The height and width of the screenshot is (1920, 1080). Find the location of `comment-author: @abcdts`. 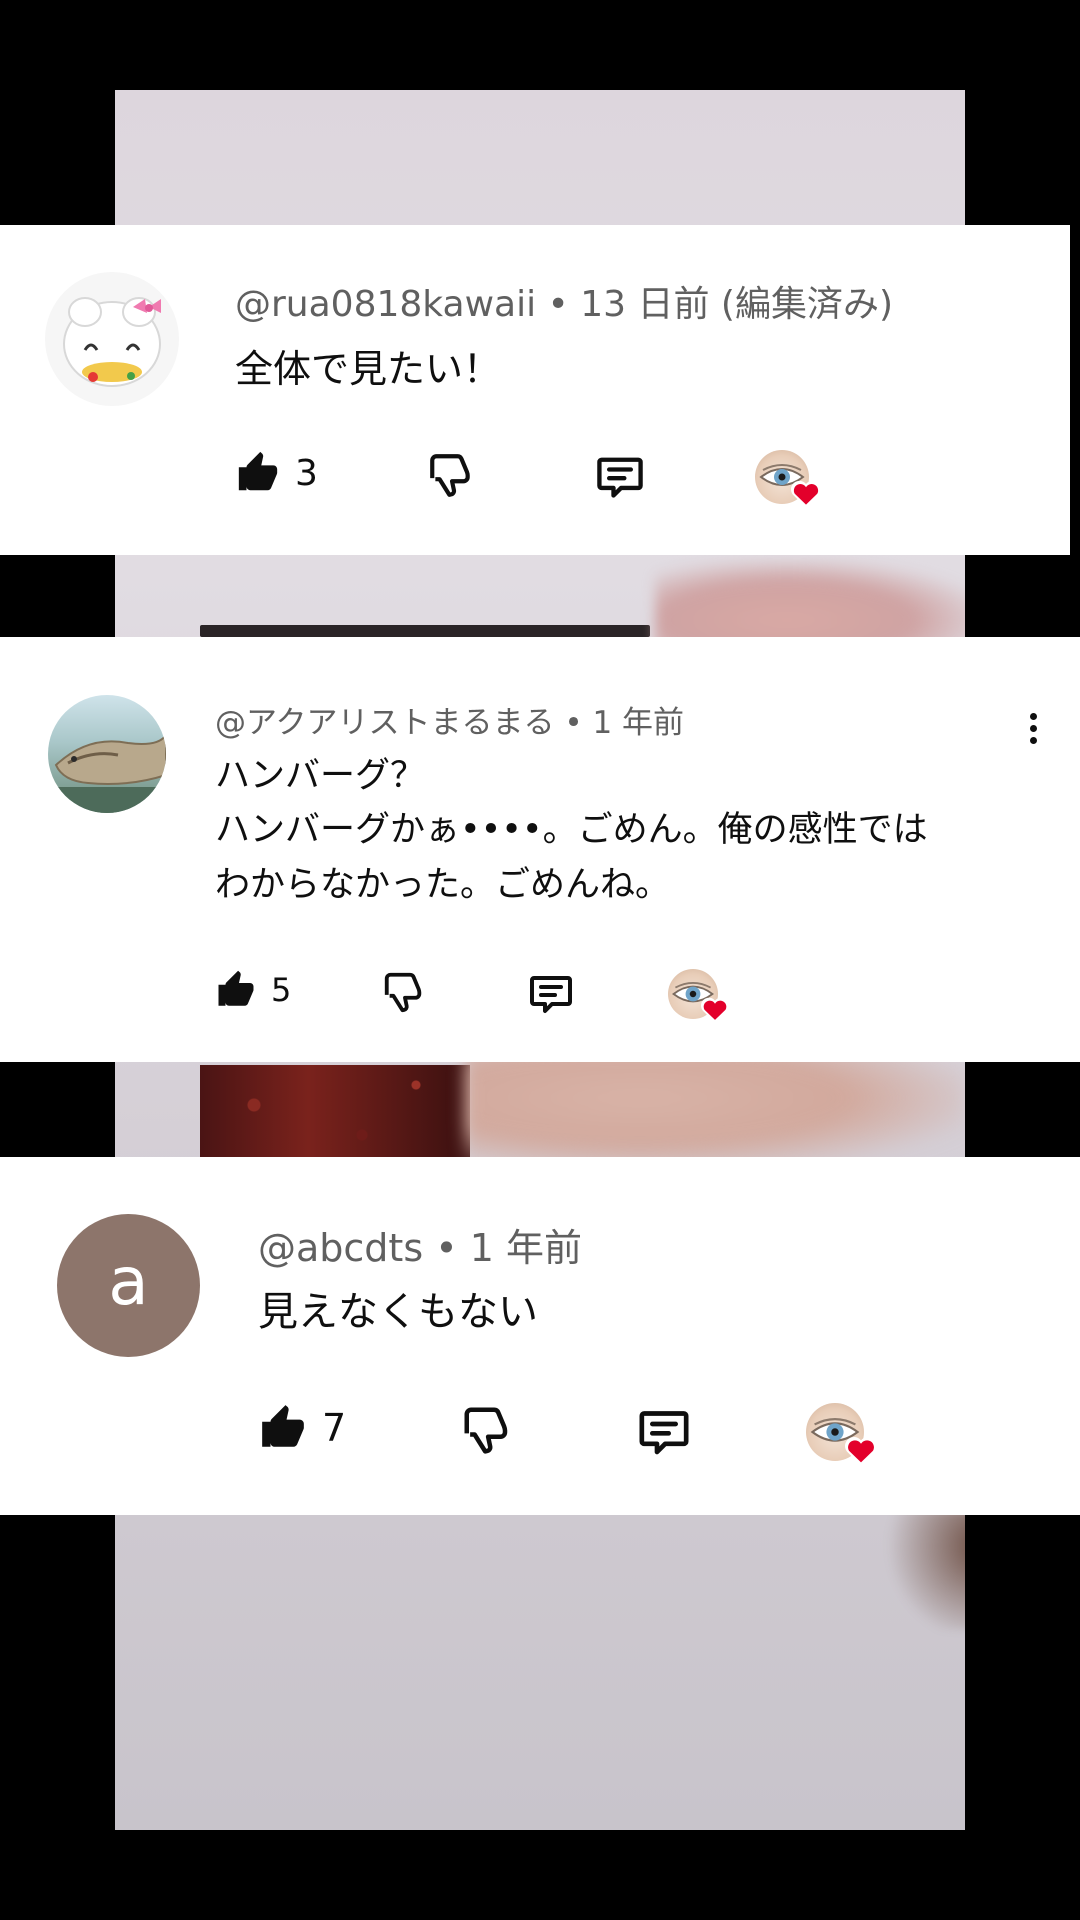

comment-author: @abcdts is located at coordinates (340, 1248).